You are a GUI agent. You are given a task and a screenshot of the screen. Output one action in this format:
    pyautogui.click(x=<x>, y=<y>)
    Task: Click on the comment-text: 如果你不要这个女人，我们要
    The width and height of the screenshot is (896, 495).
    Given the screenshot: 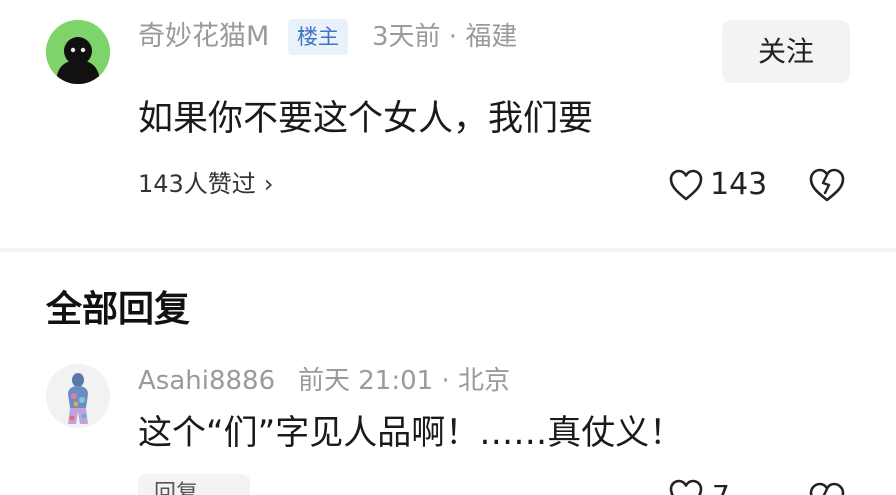 What is the action you would take?
    pyautogui.click(x=366, y=119)
    